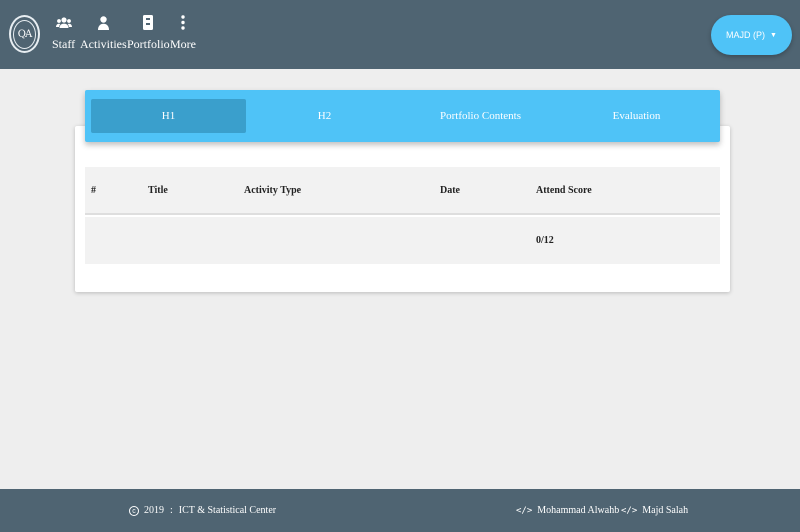 The image size is (800, 532). What do you see at coordinates (480, 116) in the screenshot?
I see `tab-portfolio-contents: Portfolio Contents` at bounding box center [480, 116].